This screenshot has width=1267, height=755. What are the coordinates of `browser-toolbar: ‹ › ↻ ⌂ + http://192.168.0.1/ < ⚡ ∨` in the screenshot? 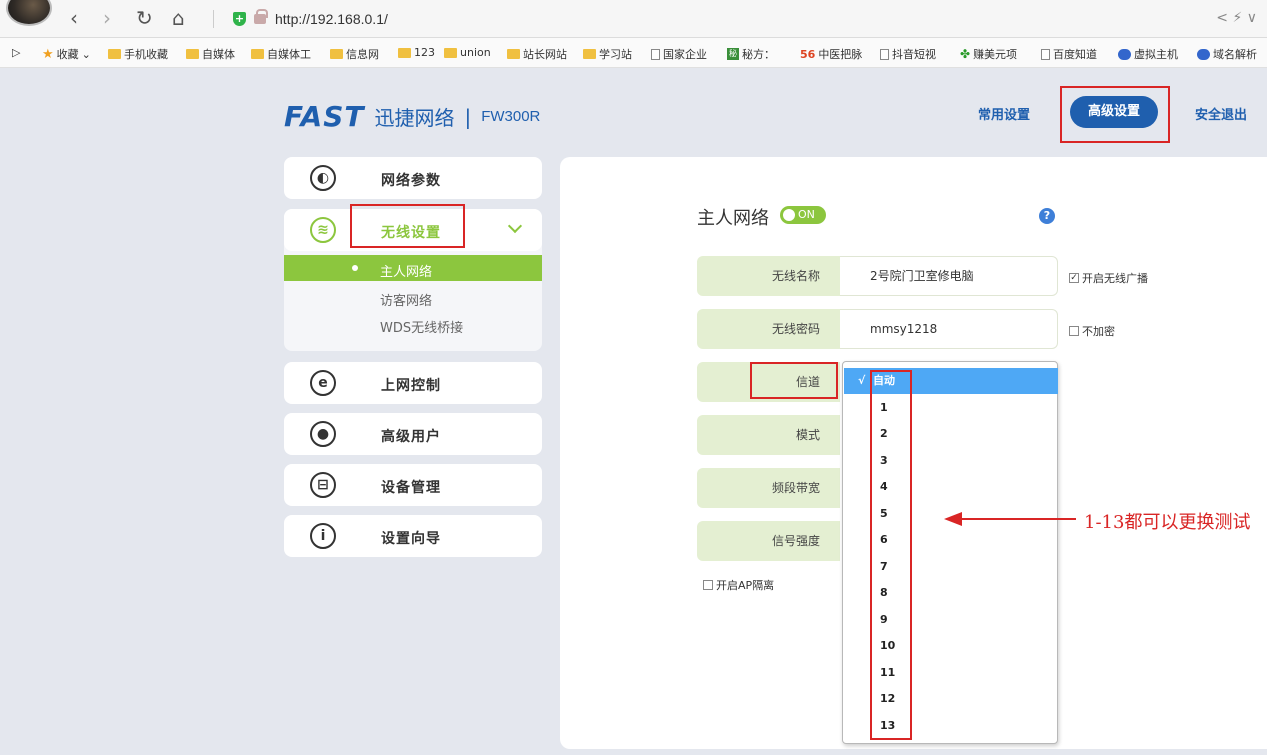 It's located at (633, 19).